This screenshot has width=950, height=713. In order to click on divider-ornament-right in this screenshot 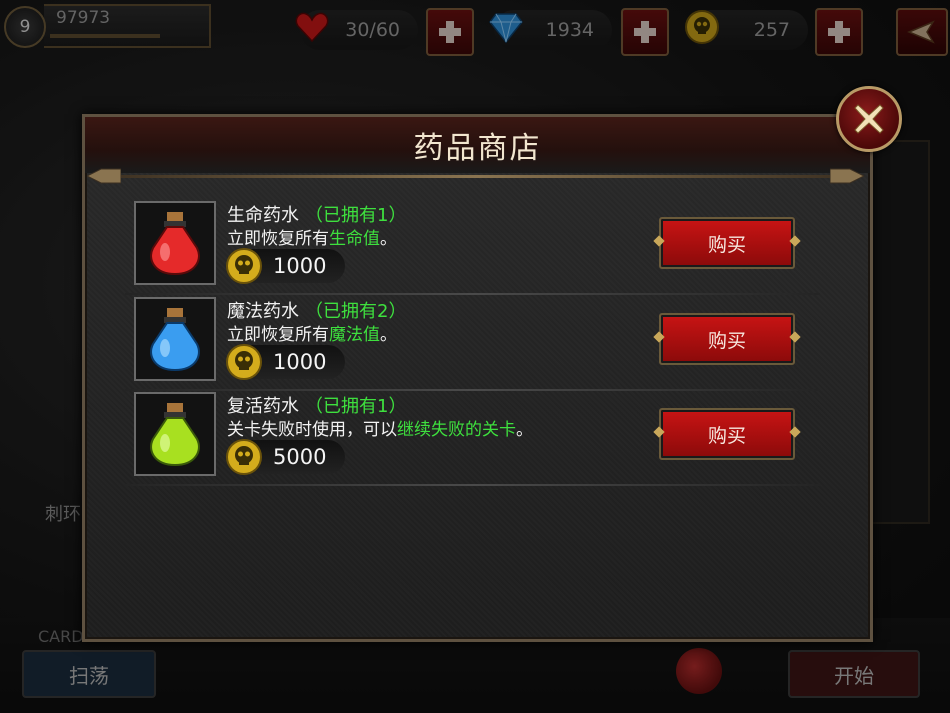, I will do `click(847, 176)`.